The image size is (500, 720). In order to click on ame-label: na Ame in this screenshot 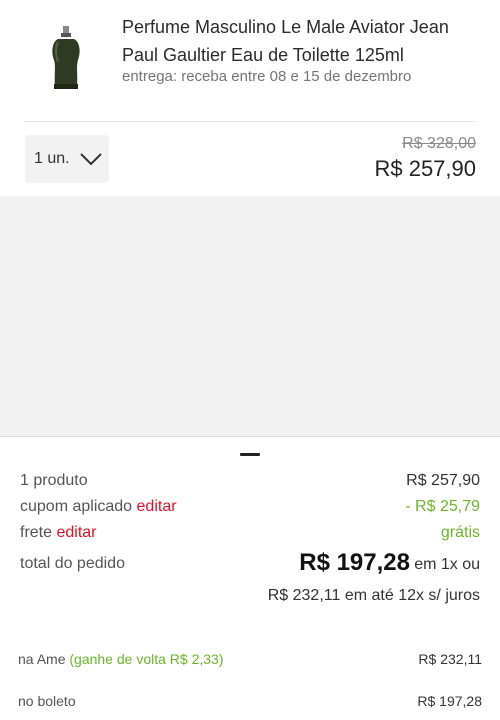, I will do `click(42, 659)`.